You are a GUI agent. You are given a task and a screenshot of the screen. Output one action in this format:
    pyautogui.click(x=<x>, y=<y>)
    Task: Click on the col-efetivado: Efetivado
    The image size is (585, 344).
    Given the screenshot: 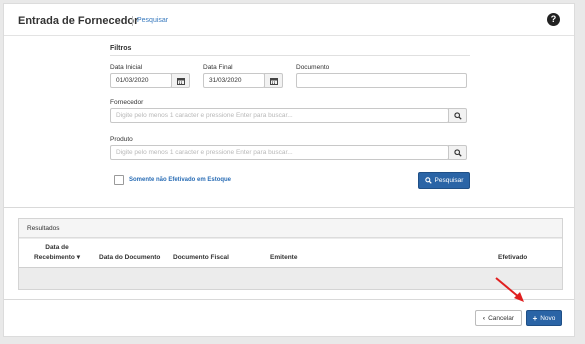 What is the action you would take?
    pyautogui.click(x=512, y=257)
    